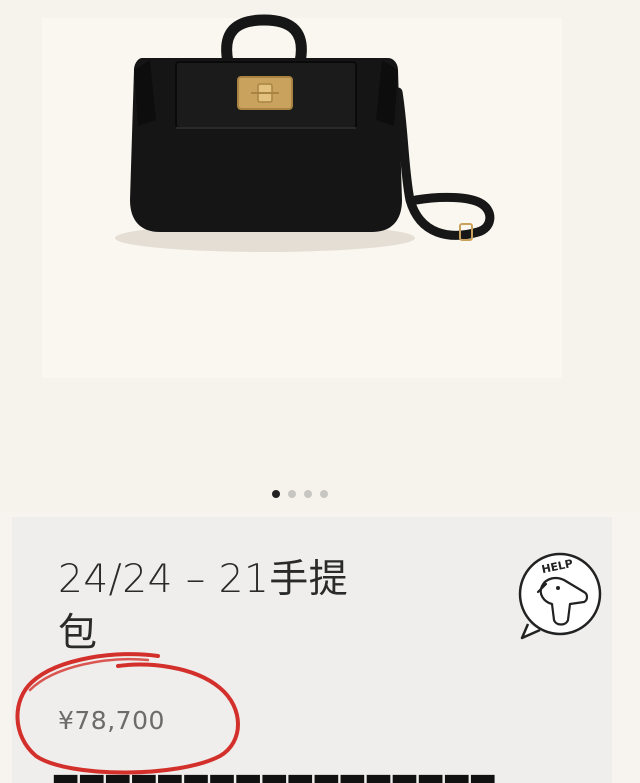  Describe the element at coordinates (111, 720) in the screenshot. I see `product-price: ¥78,700` at that location.